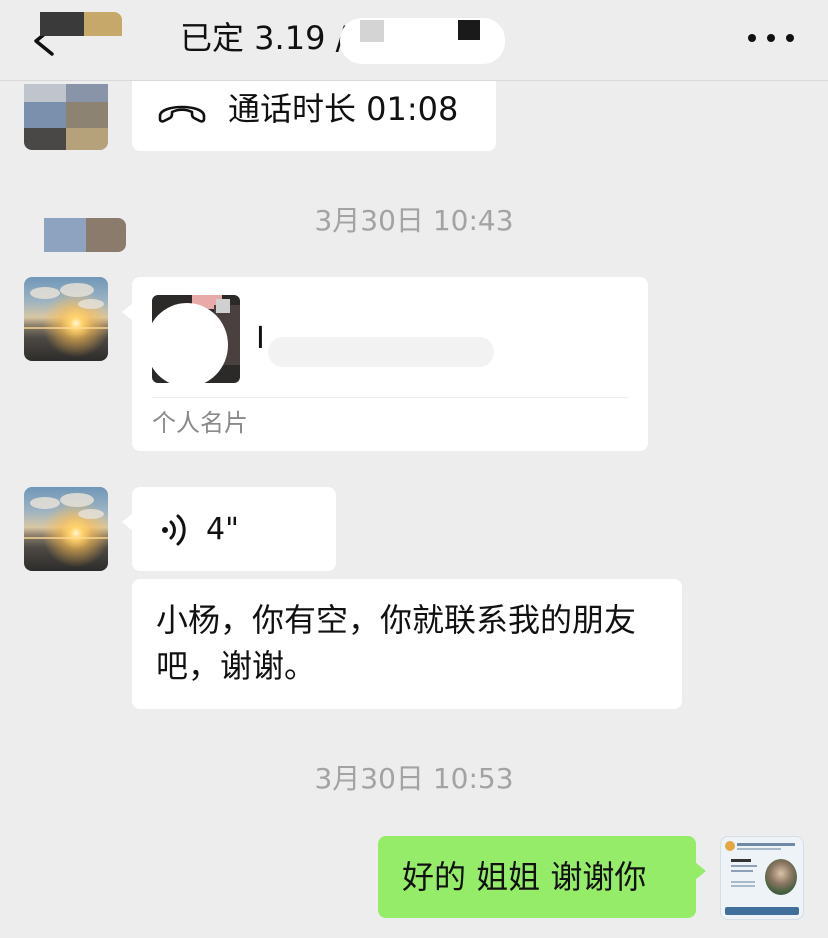 The height and width of the screenshot is (938, 828). I want to click on call-record-bubble: 通话时长 01:08, so click(314, 115).